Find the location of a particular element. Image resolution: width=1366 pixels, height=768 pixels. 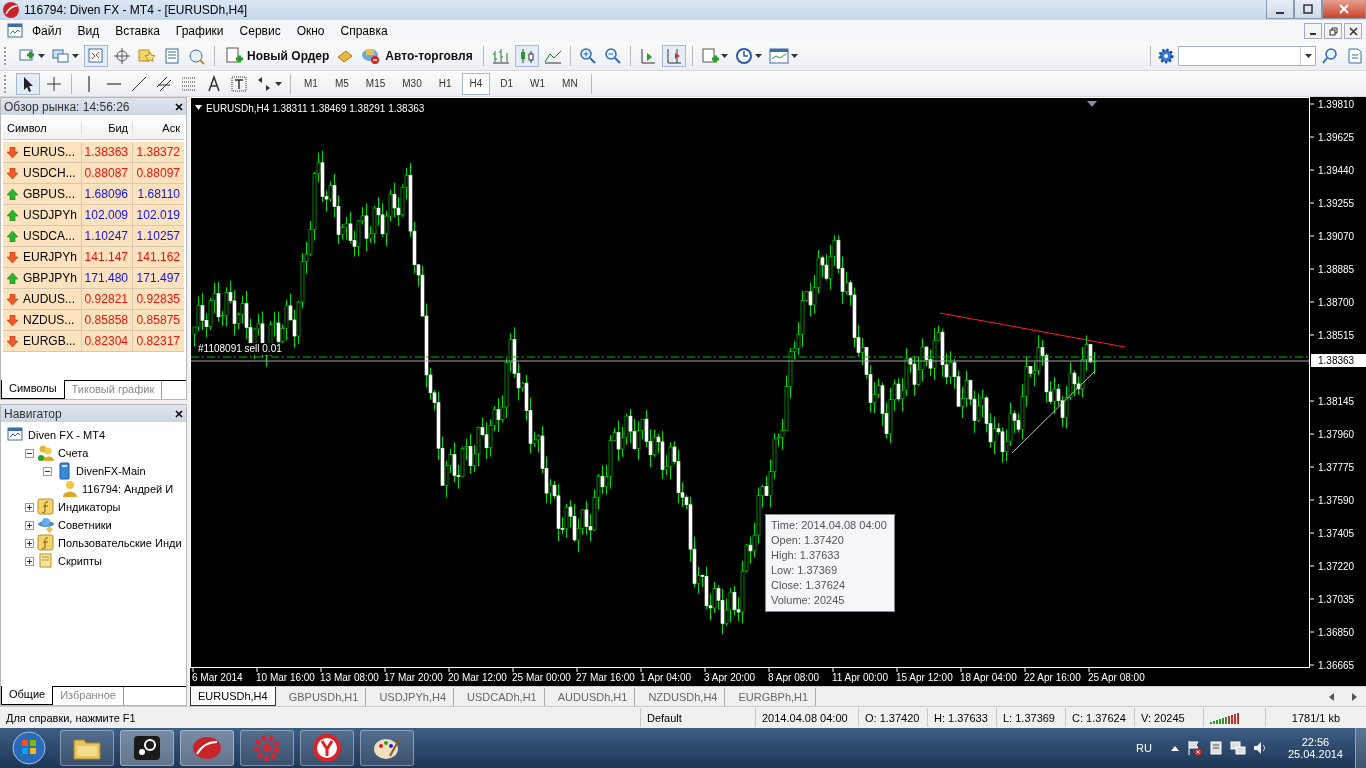

chart-tab: AUDUSDh,H1 is located at coordinates (593, 696).